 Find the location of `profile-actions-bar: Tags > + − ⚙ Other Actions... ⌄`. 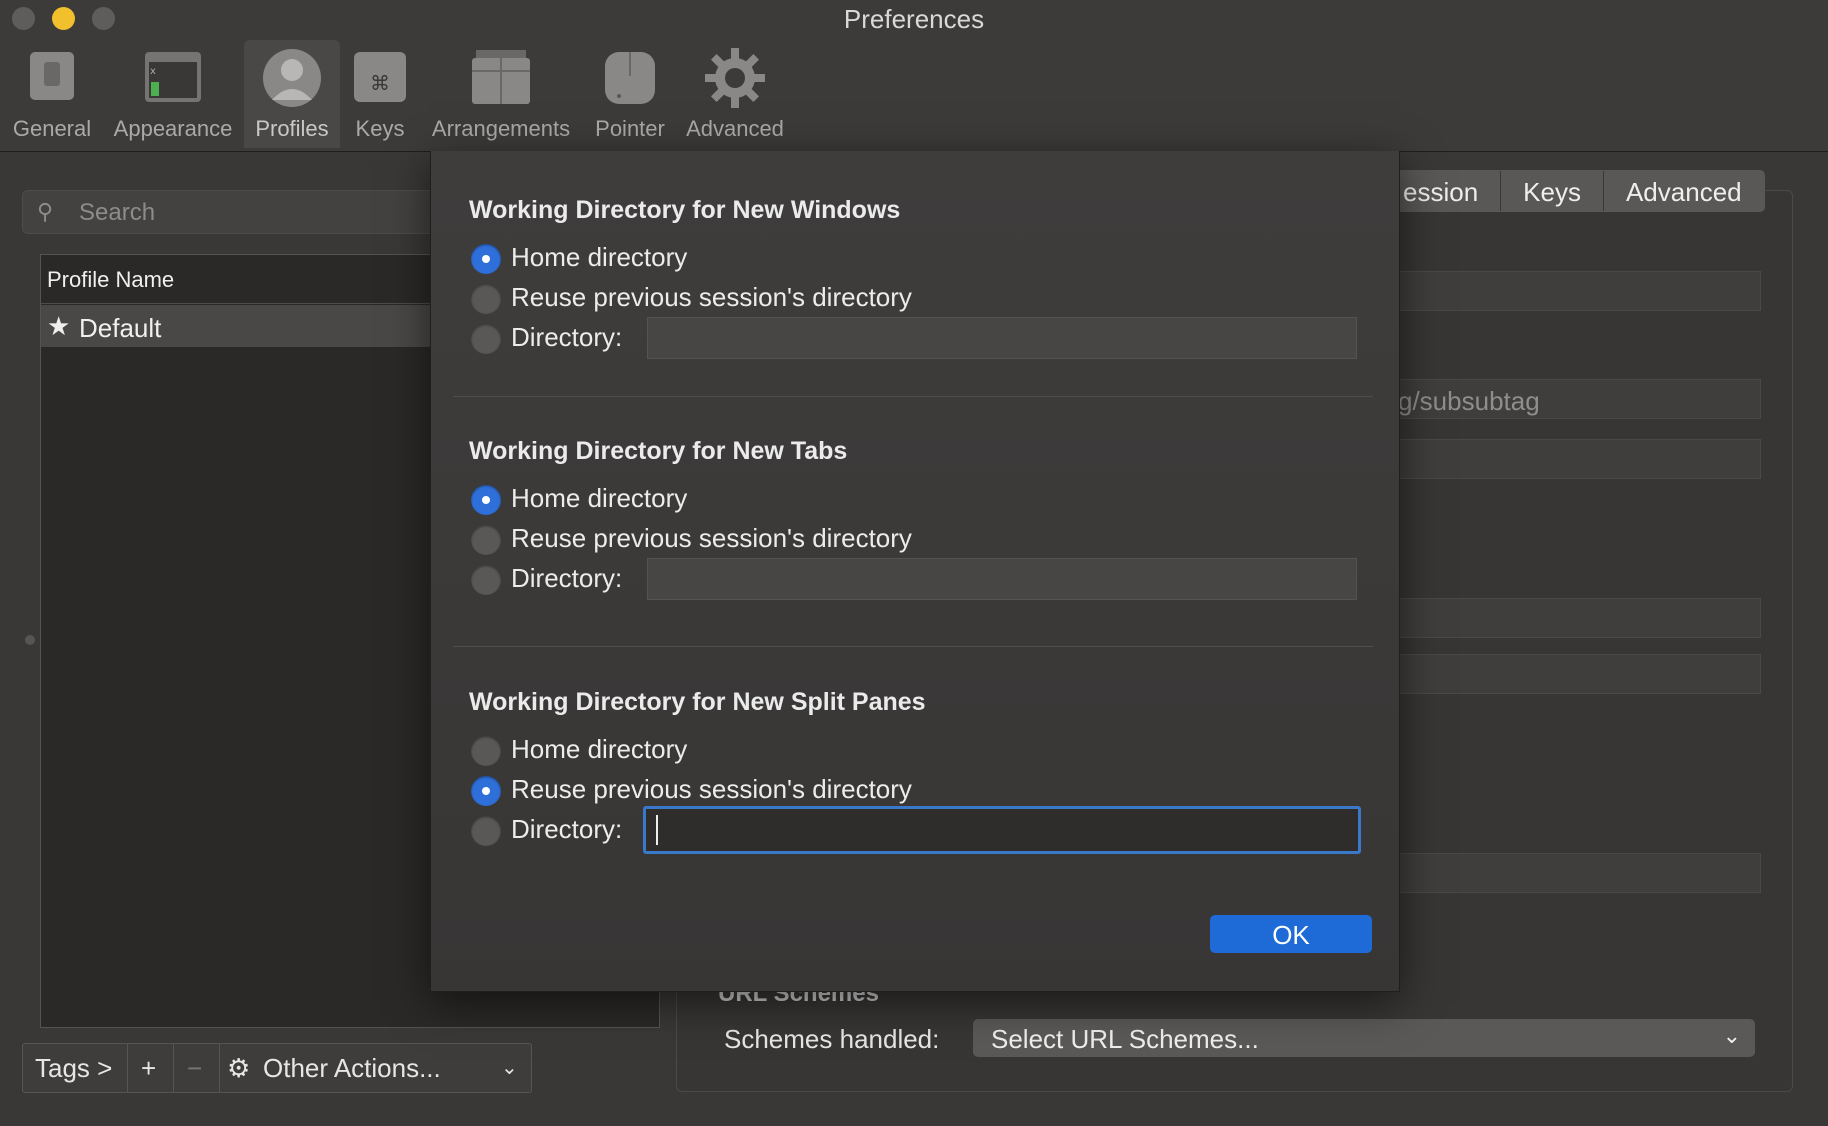

profile-actions-bar: Tags > + − ⚙ Other Actions... ⌄ is located at coordinates (277, 1068).